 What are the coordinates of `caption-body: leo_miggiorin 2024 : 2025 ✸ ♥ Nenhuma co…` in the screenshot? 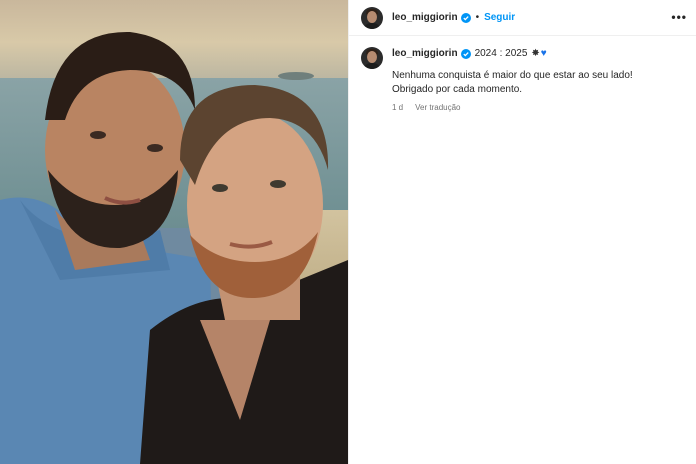 It's located at (537, 79).